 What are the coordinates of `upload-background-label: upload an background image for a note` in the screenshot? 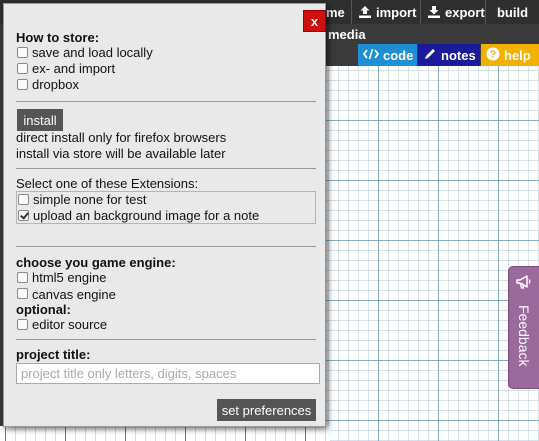 It's located at (146, 215).